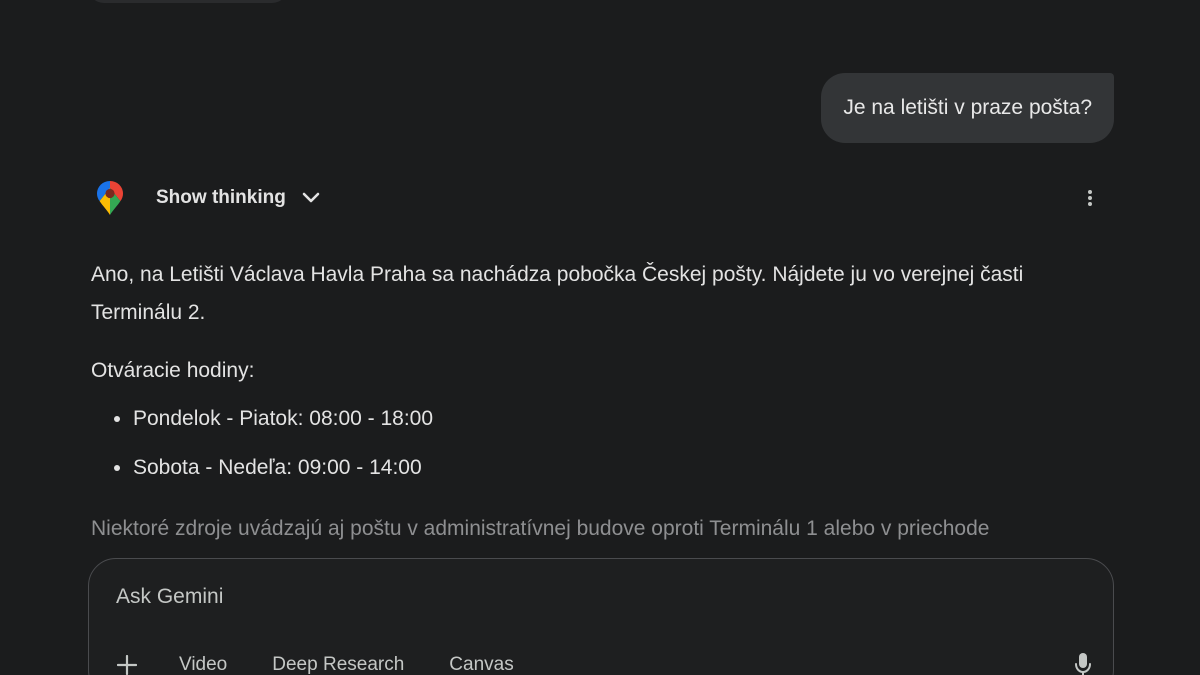 This screenshot has height=675, width=1200. I want to click on previous-chip, so click(188, 1).